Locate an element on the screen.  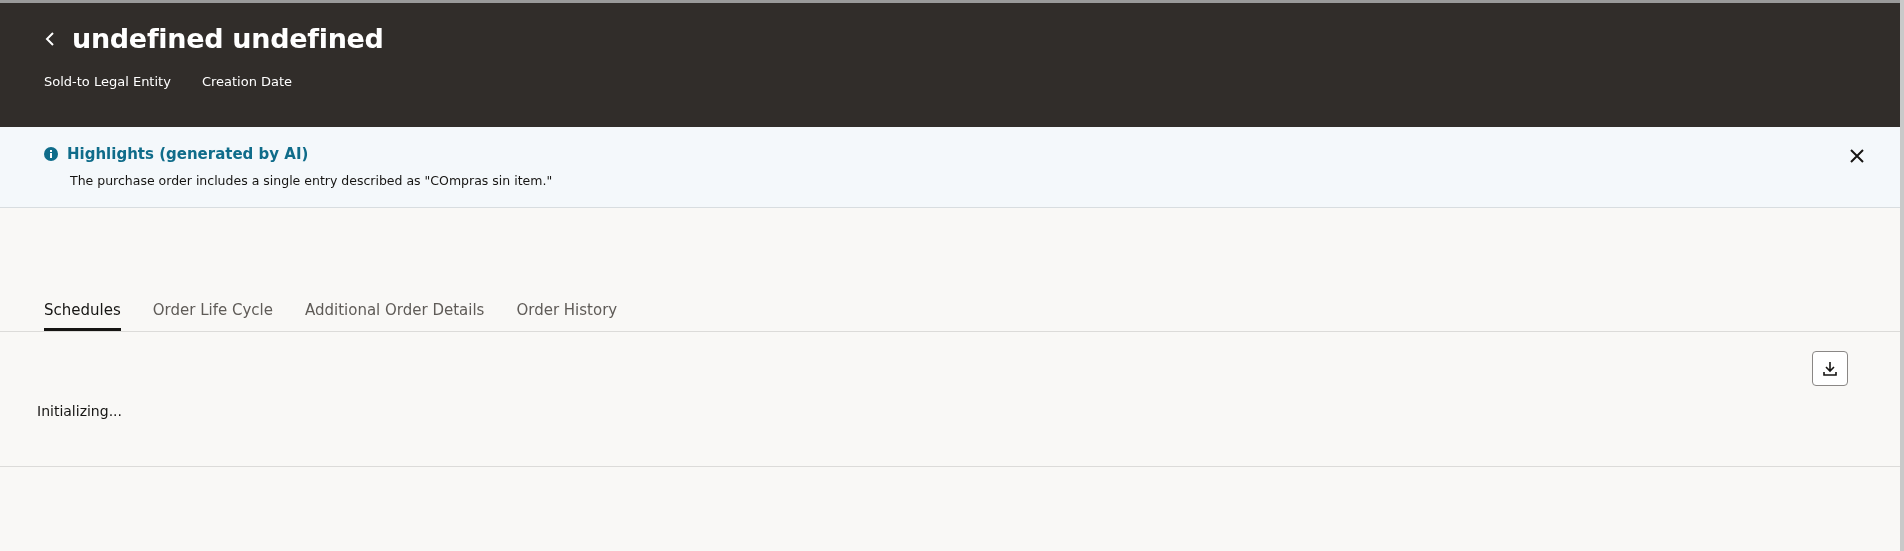
download-icon is located at coordinates (1830, 368).